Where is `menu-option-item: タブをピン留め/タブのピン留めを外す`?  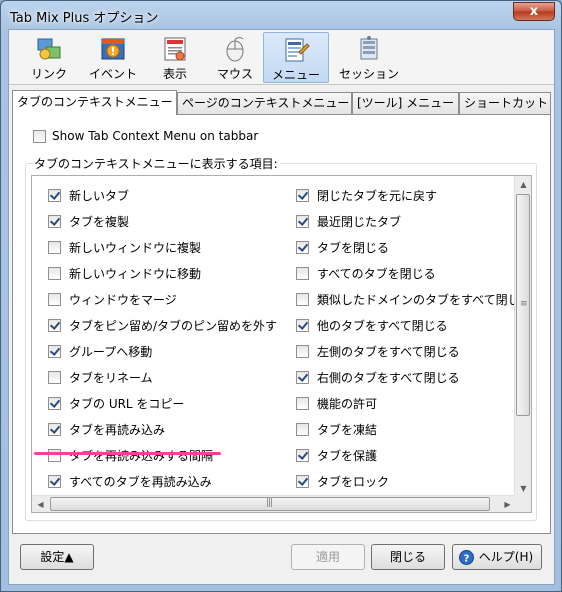 menu-option-item: タブをピン留め/タブのピン留めを外す is located at coordinates (162, 326).